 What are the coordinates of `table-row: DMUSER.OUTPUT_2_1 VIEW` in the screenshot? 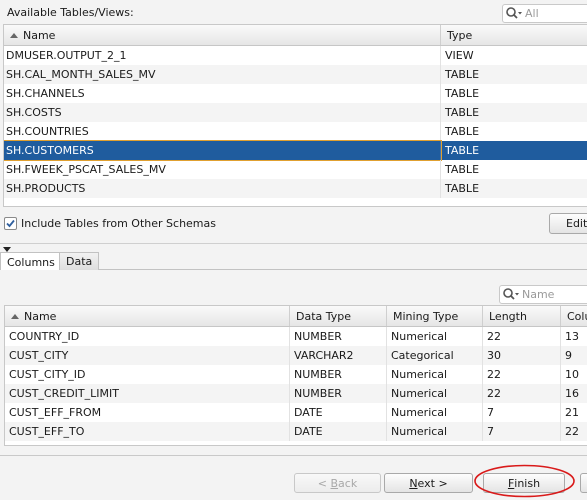 It's located at (295, 55).